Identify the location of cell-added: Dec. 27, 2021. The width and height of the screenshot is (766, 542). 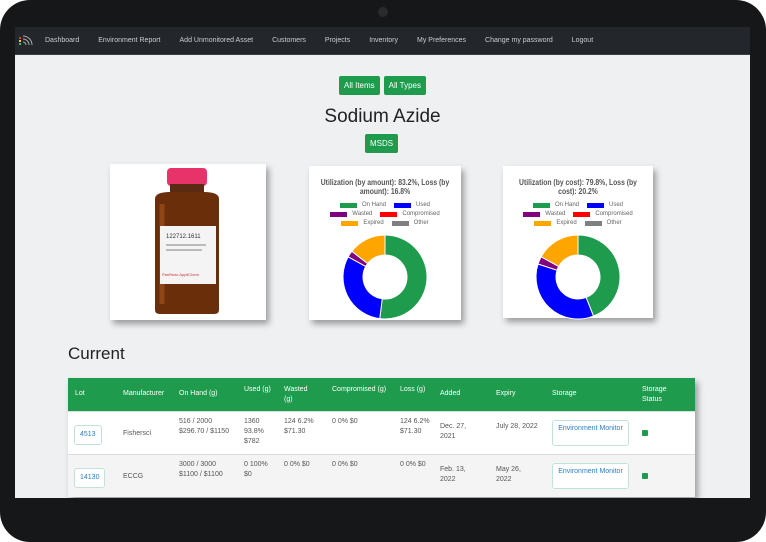
(453, 431).